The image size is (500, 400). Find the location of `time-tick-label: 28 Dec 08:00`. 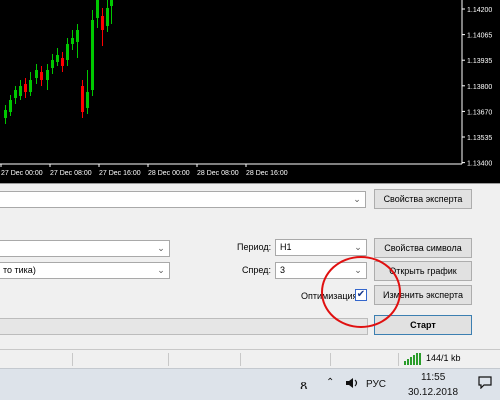

time-tick-label: 28 Dec 08:00 is located at coordinates (218, 173).